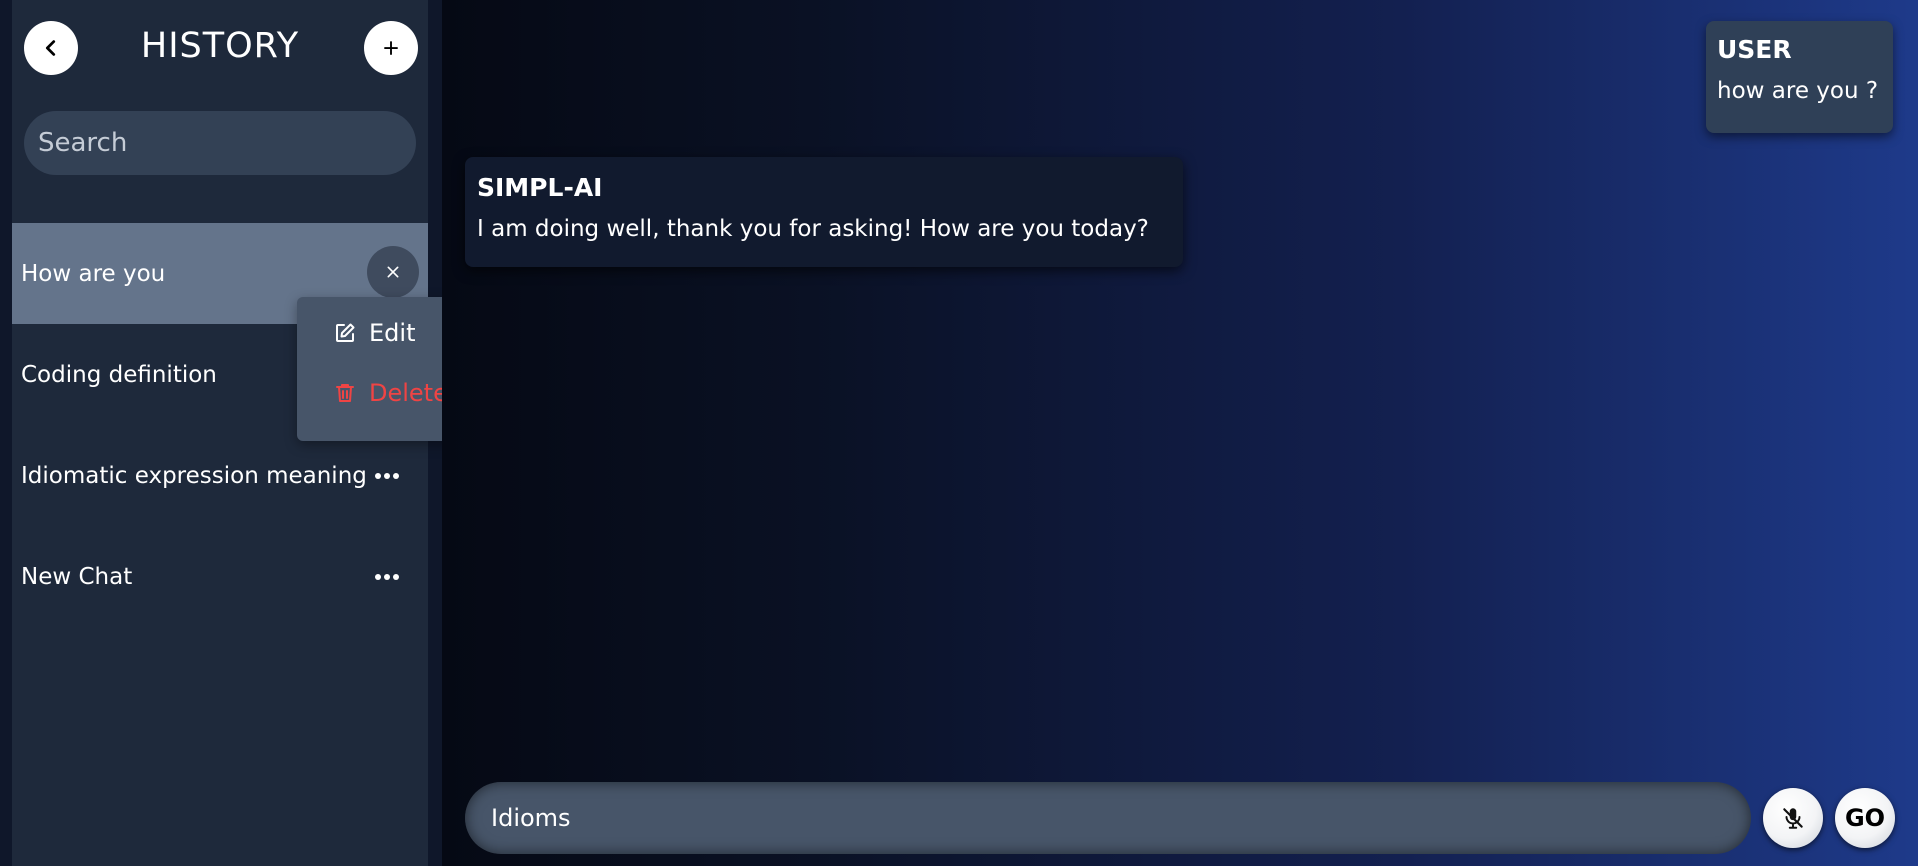 This screenshot has height=866, width=1918. I want to click on chat-item-label: New Chat, so click(77, 576).